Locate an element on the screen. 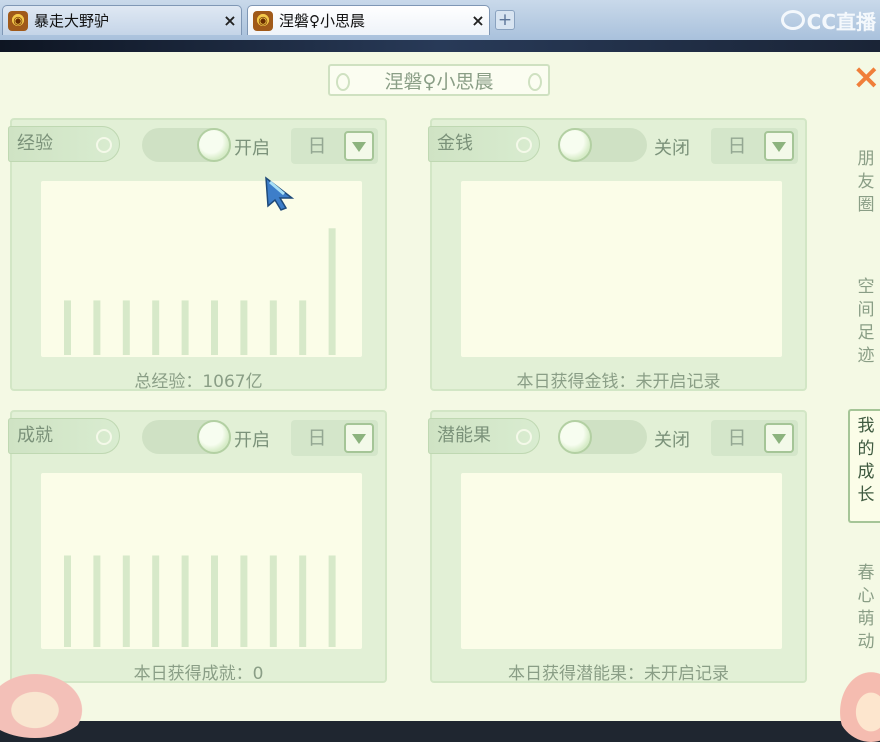 The width and height of the screenshot is (880, 742). cc-logo-icon is located at coordinates (792, 20).